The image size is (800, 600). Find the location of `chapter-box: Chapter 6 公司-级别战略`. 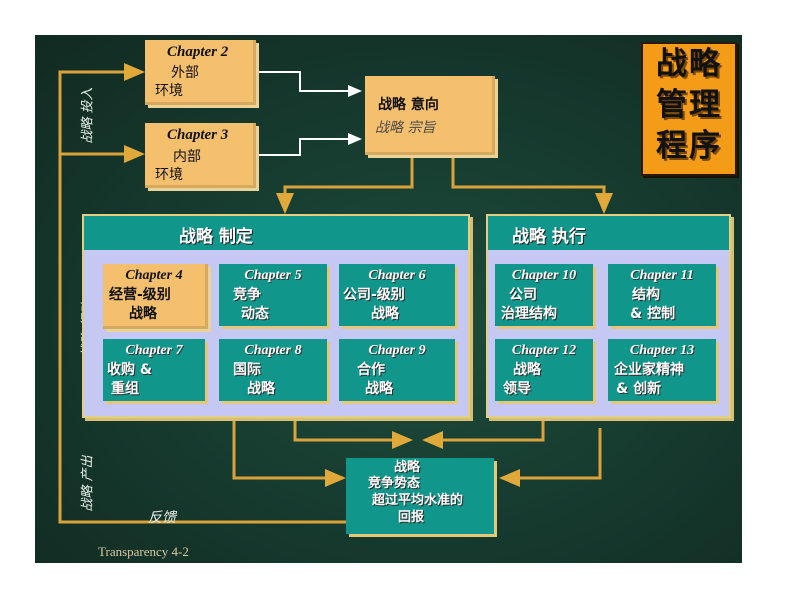

chapter-box: Chapter 6 公司-级别战略 is located at coordinates (397, 295).